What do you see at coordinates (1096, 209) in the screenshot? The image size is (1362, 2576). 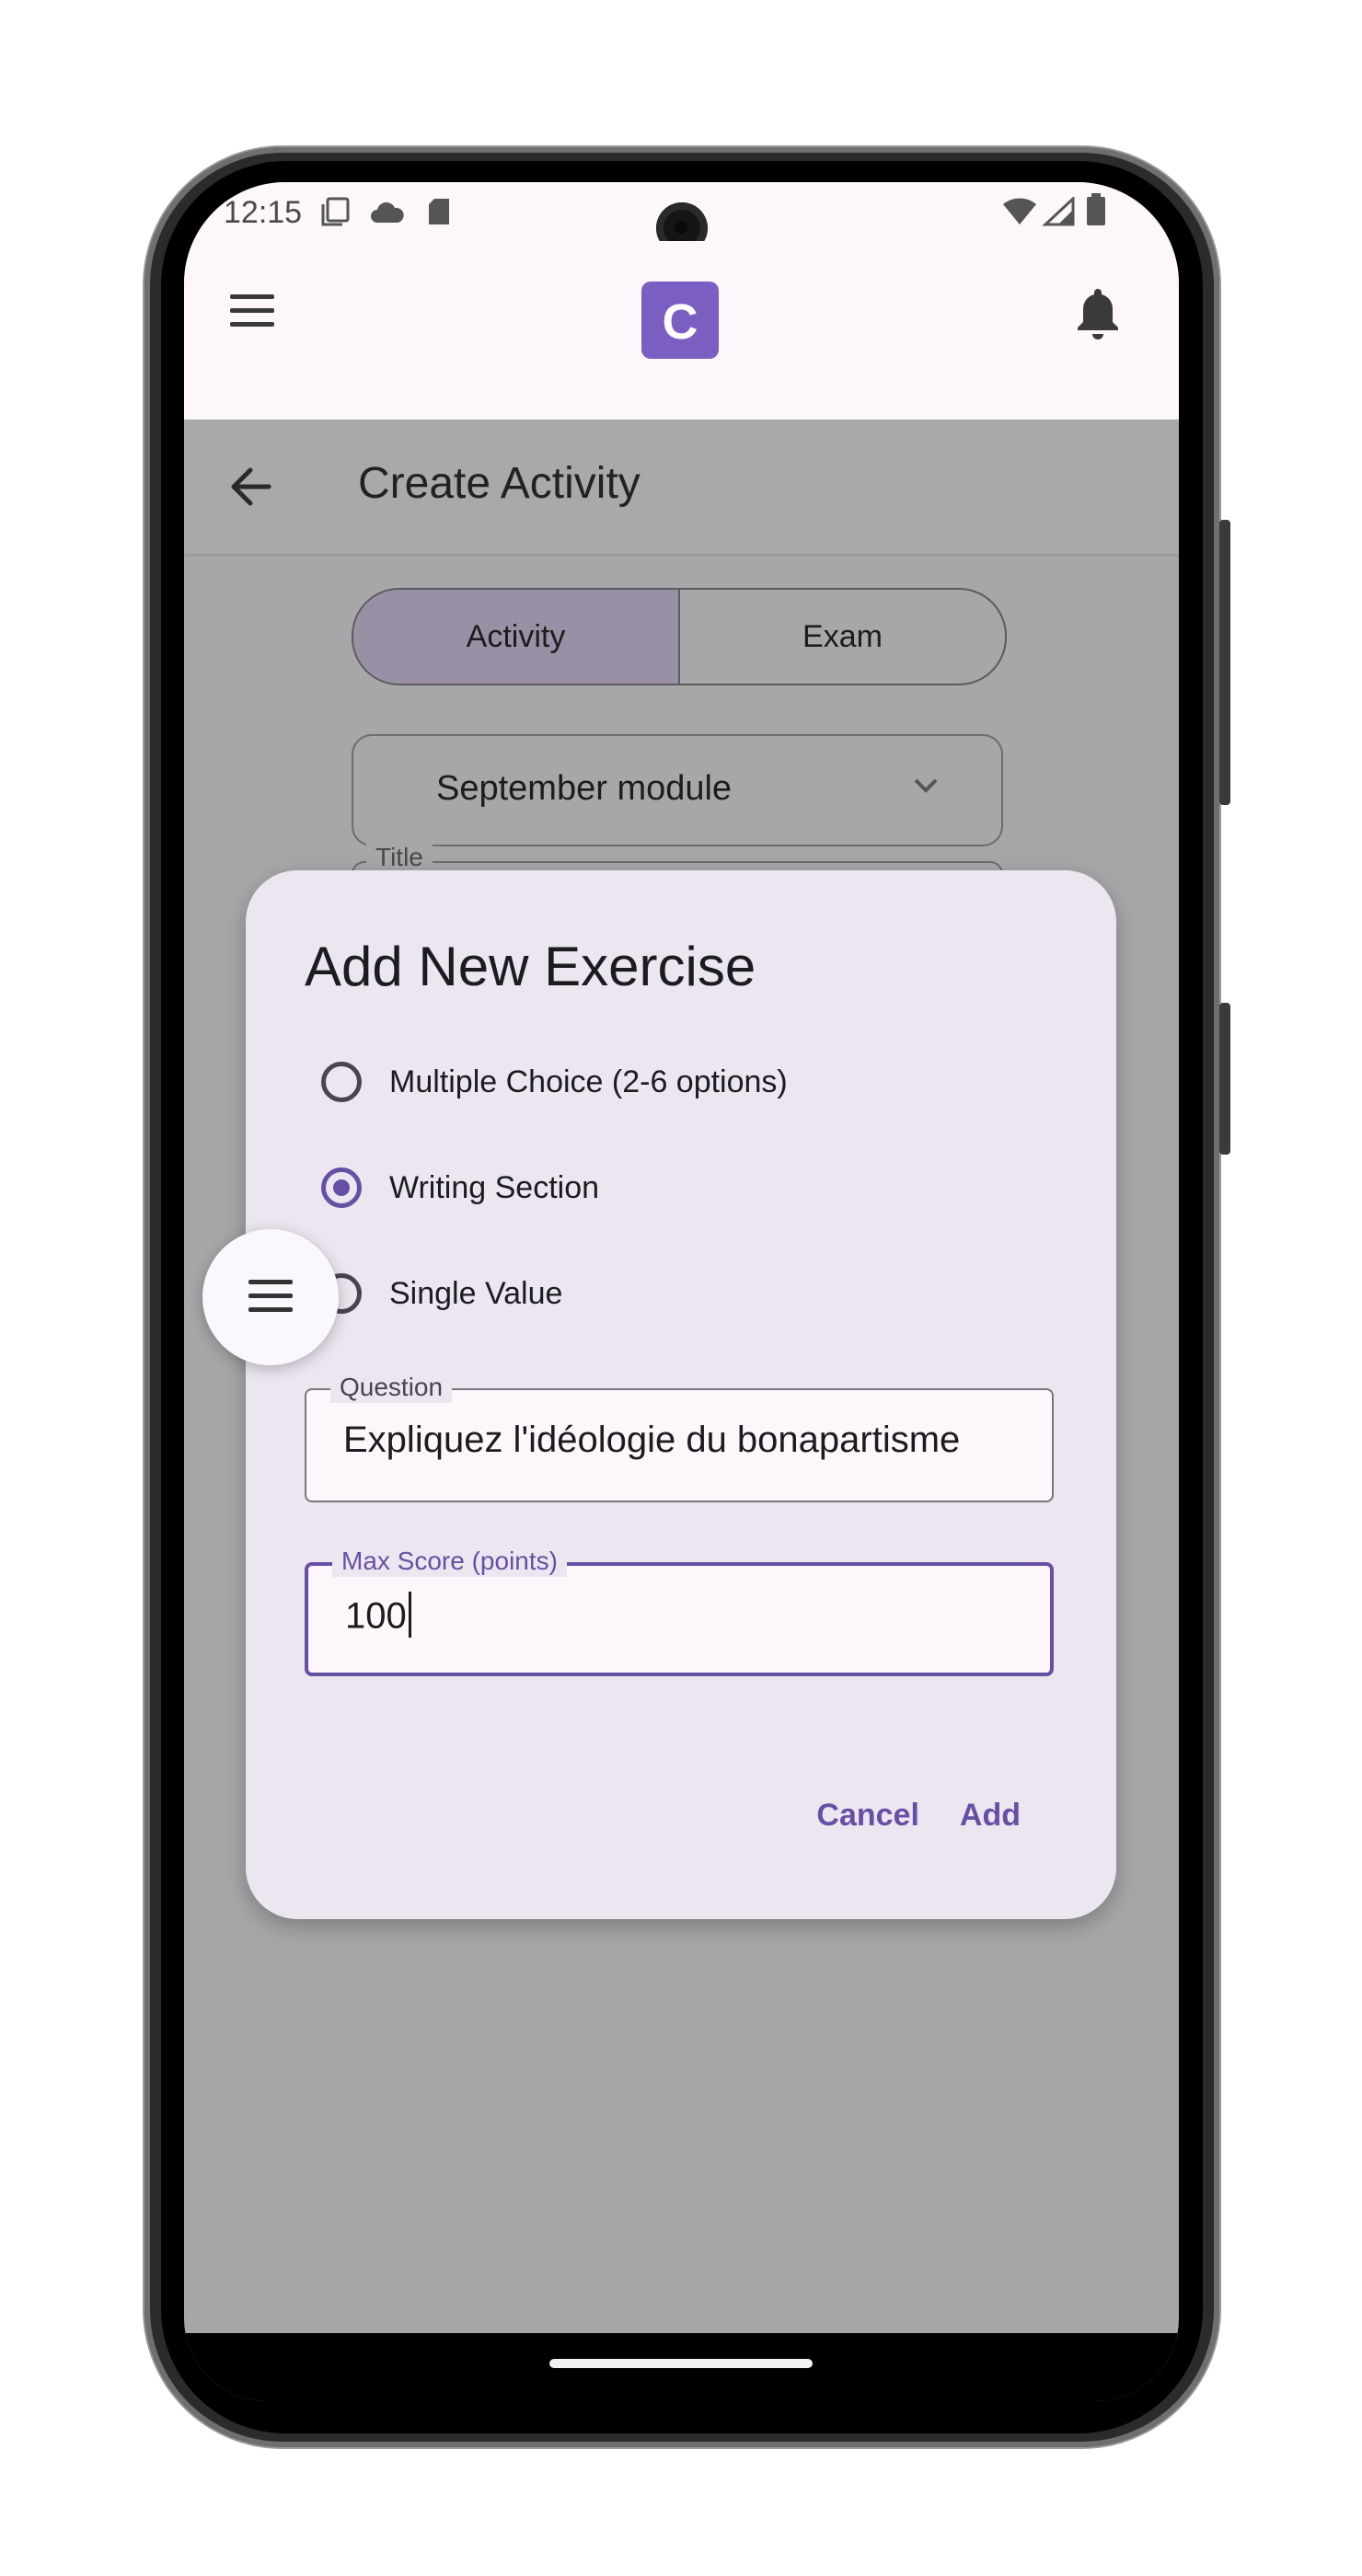 I see `battery-icon` at bounding box center [1096, 209].